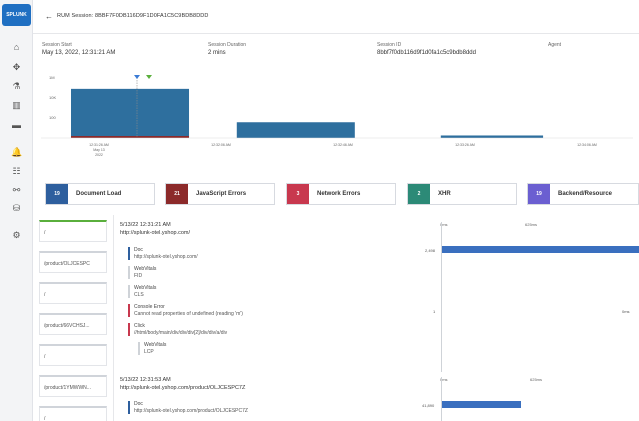  I want to click on database-icon: ⛁, so click(16, 208).